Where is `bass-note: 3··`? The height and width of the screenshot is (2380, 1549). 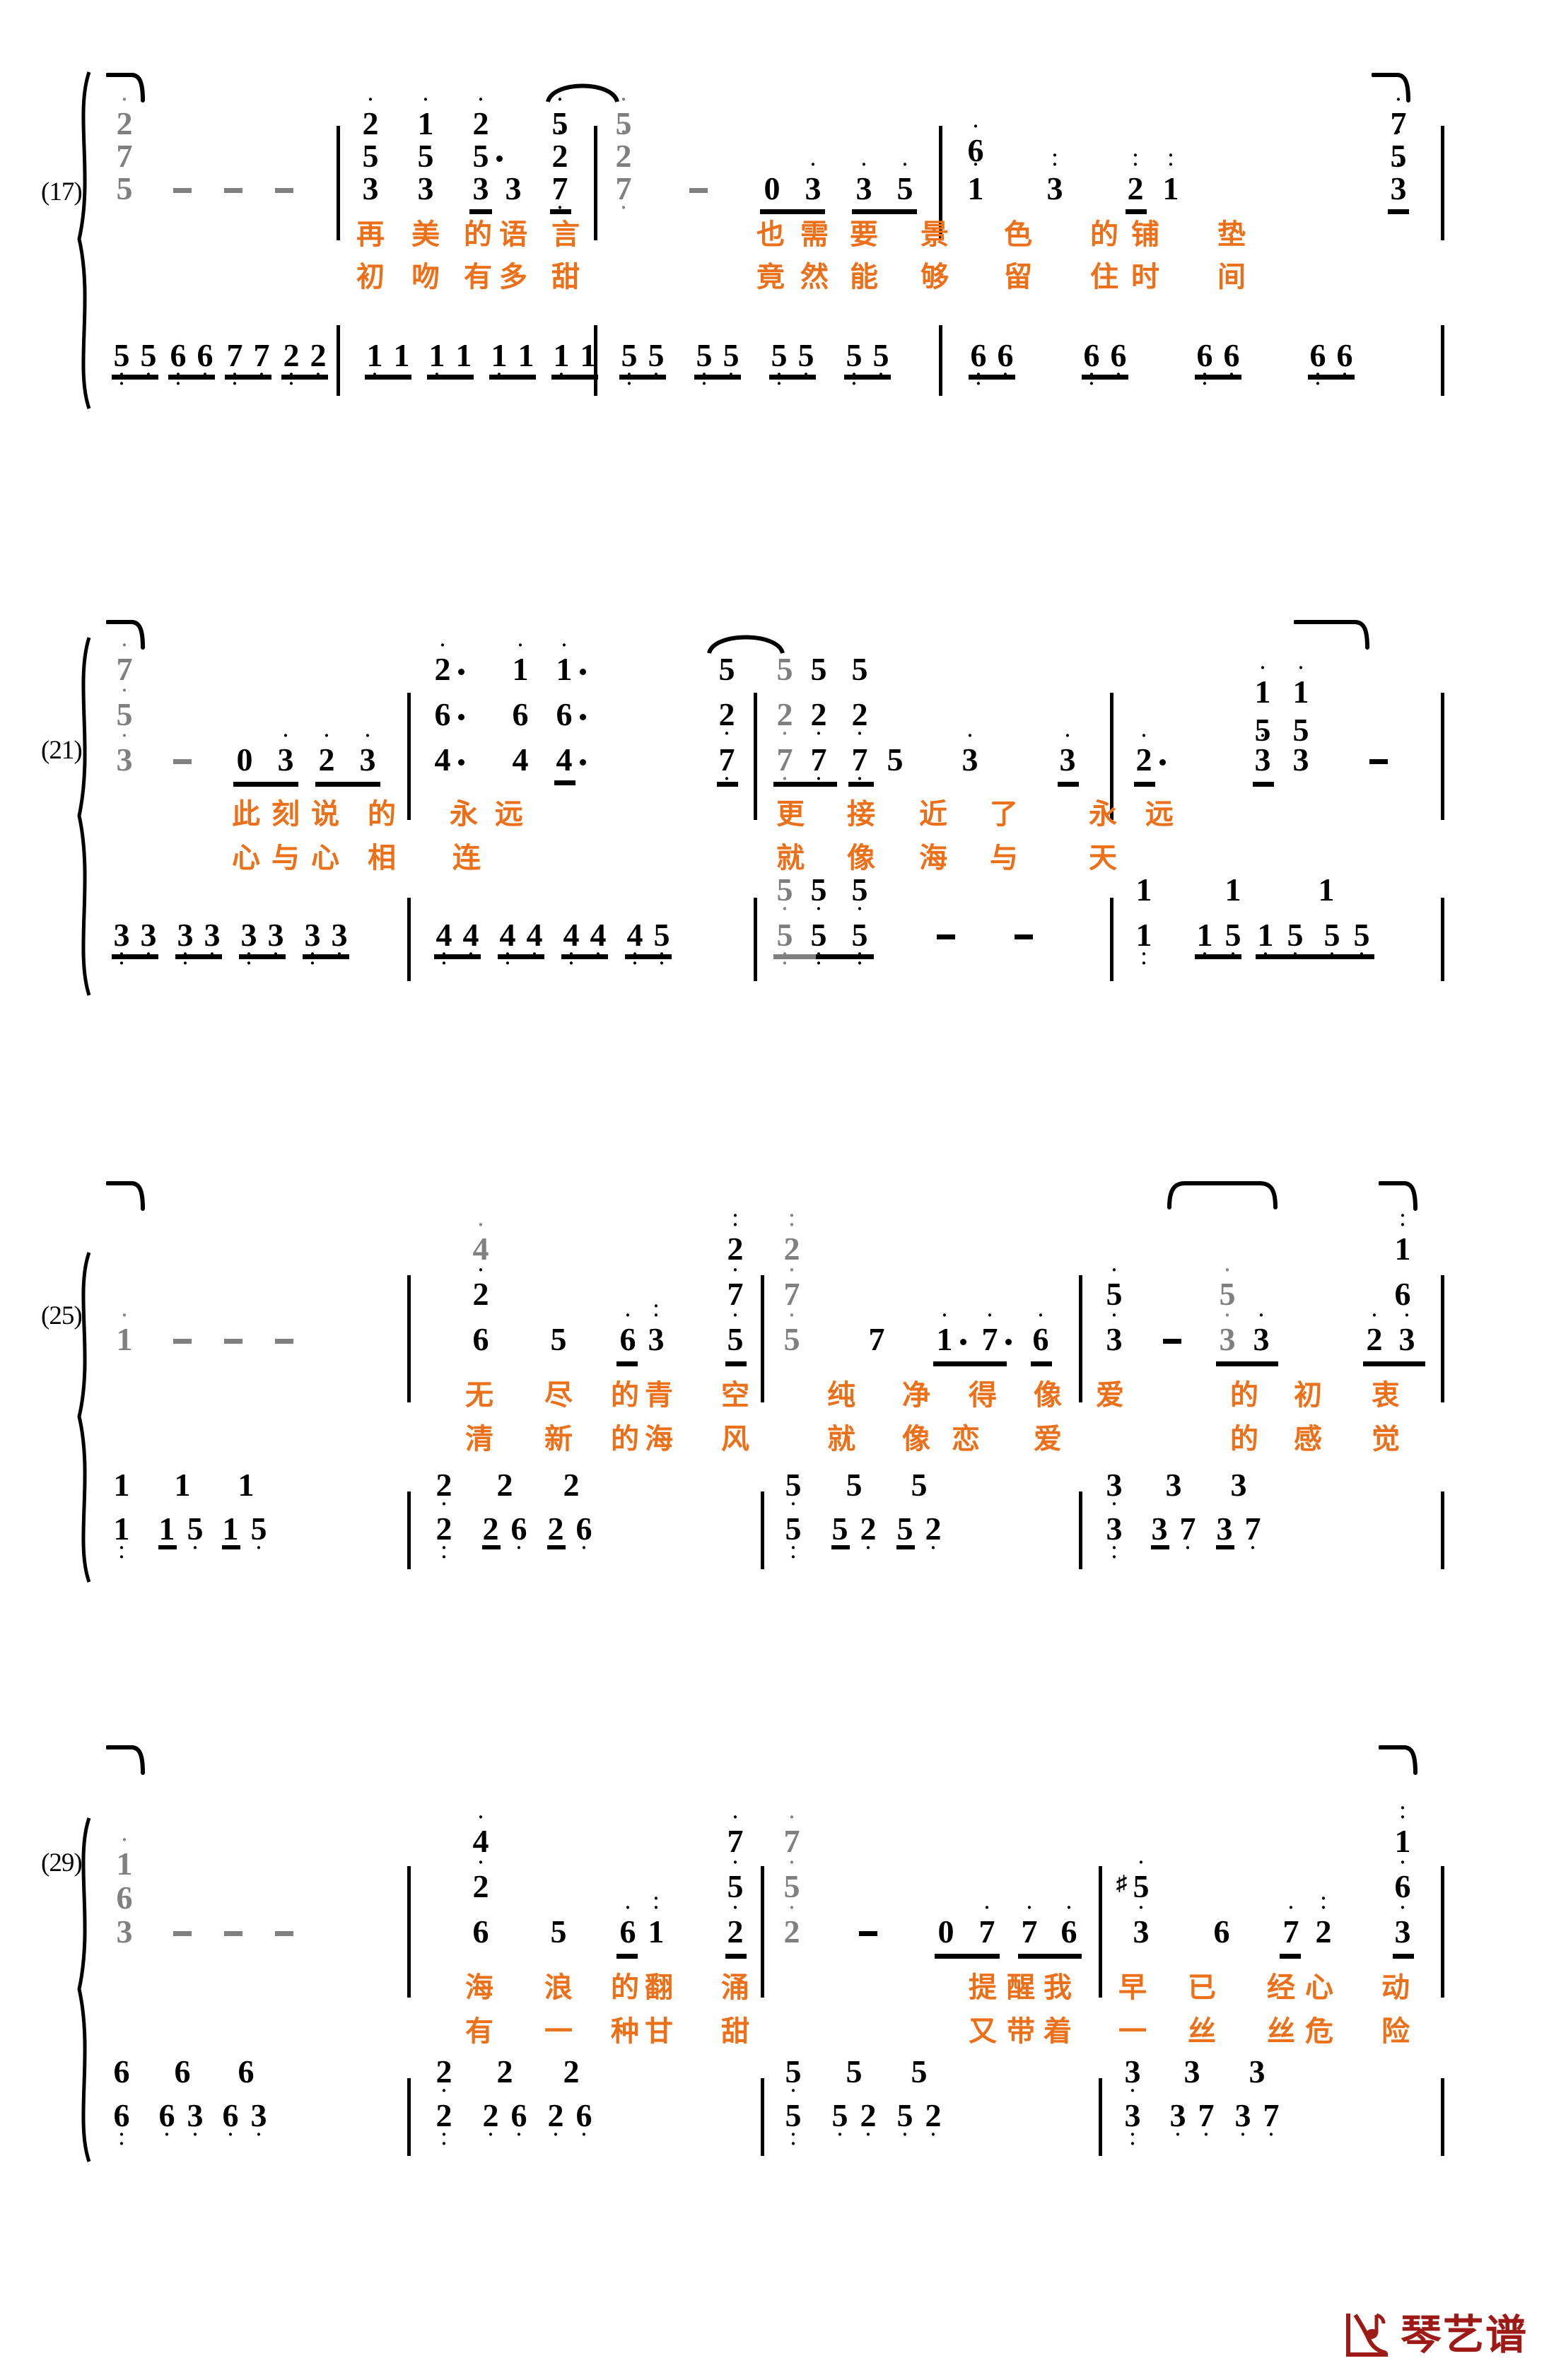
bass-note: 3·· is located at coordinates (185, 945).